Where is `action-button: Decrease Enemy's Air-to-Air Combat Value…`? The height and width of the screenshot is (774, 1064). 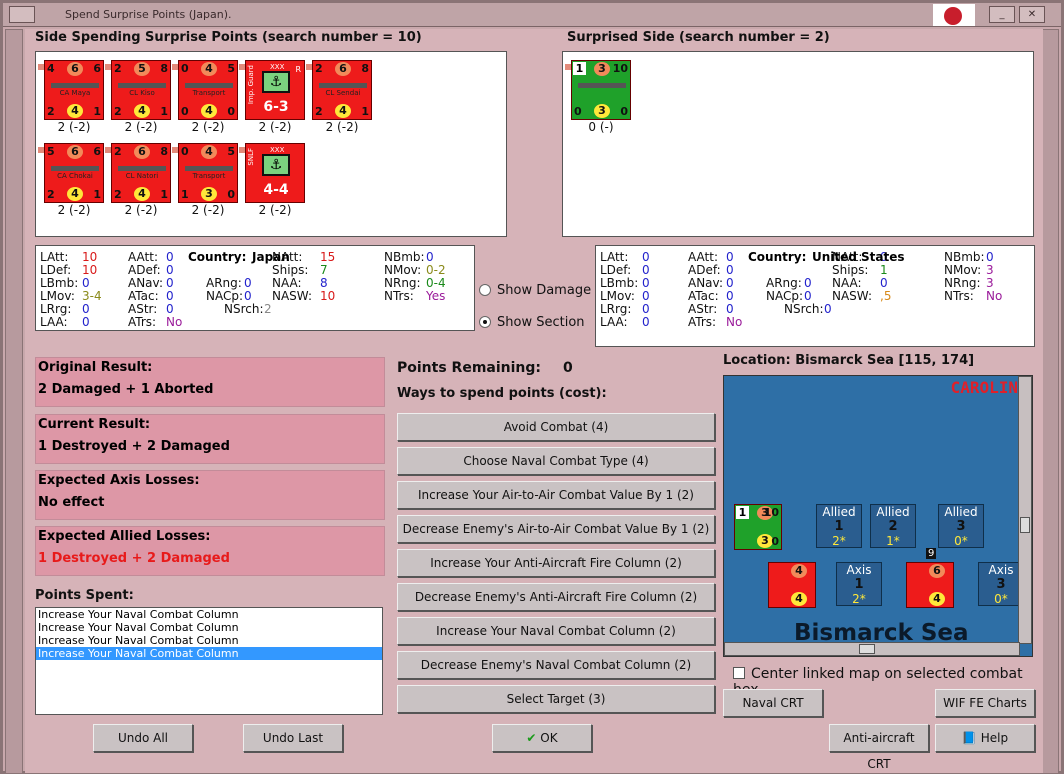 action-button: Decrease Enemy's Air-to-Air Combat Value… is located at coordinates (556, 529).